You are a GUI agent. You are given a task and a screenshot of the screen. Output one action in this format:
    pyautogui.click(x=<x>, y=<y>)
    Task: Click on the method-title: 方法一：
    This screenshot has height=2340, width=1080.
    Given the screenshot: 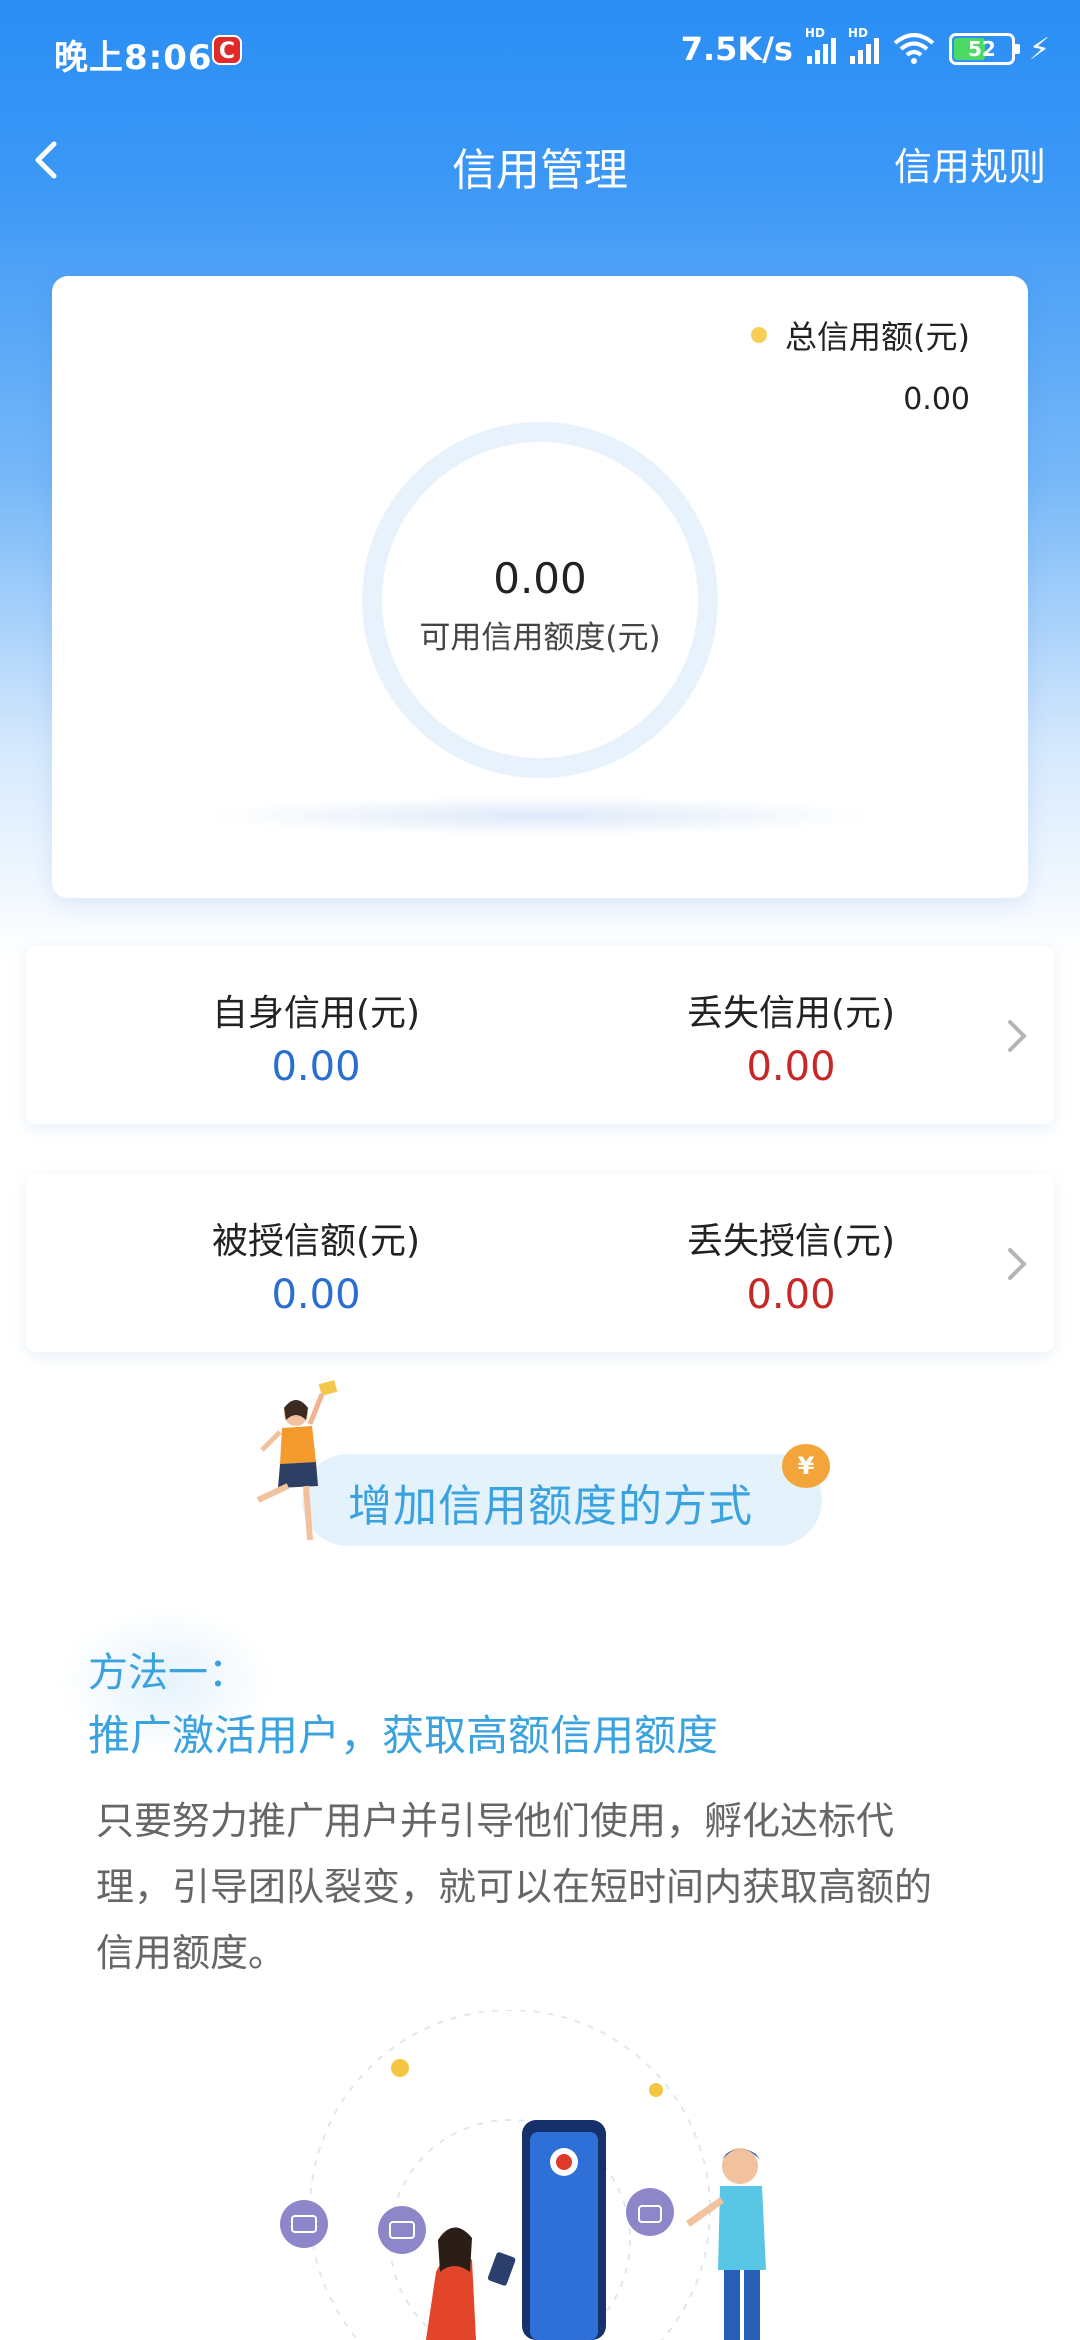 What is the action you would take?
    pyautogui.click(x=168, y=1673)
    